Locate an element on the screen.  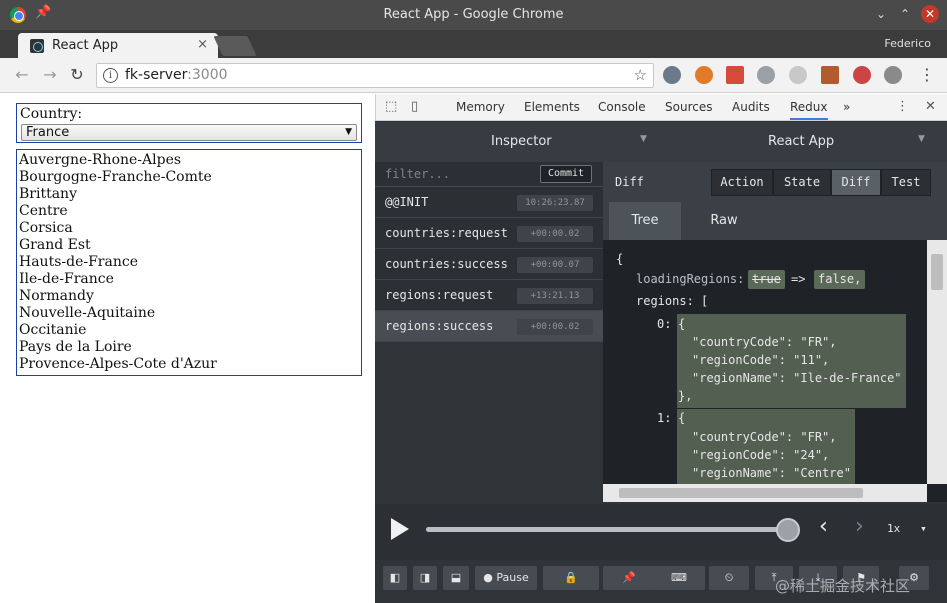
region-item: Auvergne-Rhone-Alpes is located at coordinates (100, 160).